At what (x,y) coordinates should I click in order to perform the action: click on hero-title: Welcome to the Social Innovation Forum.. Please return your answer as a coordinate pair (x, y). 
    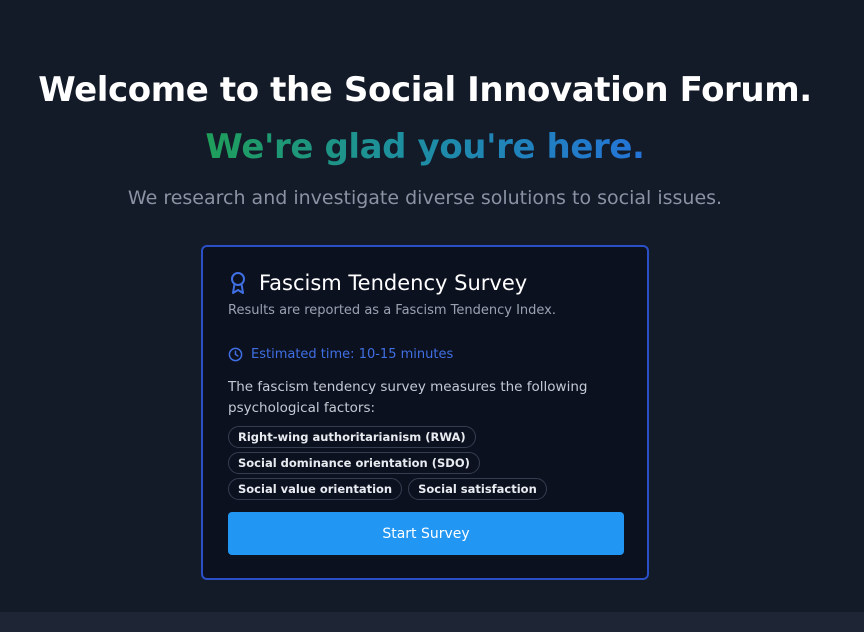
    Looking at the image, I should click on (425, 90).